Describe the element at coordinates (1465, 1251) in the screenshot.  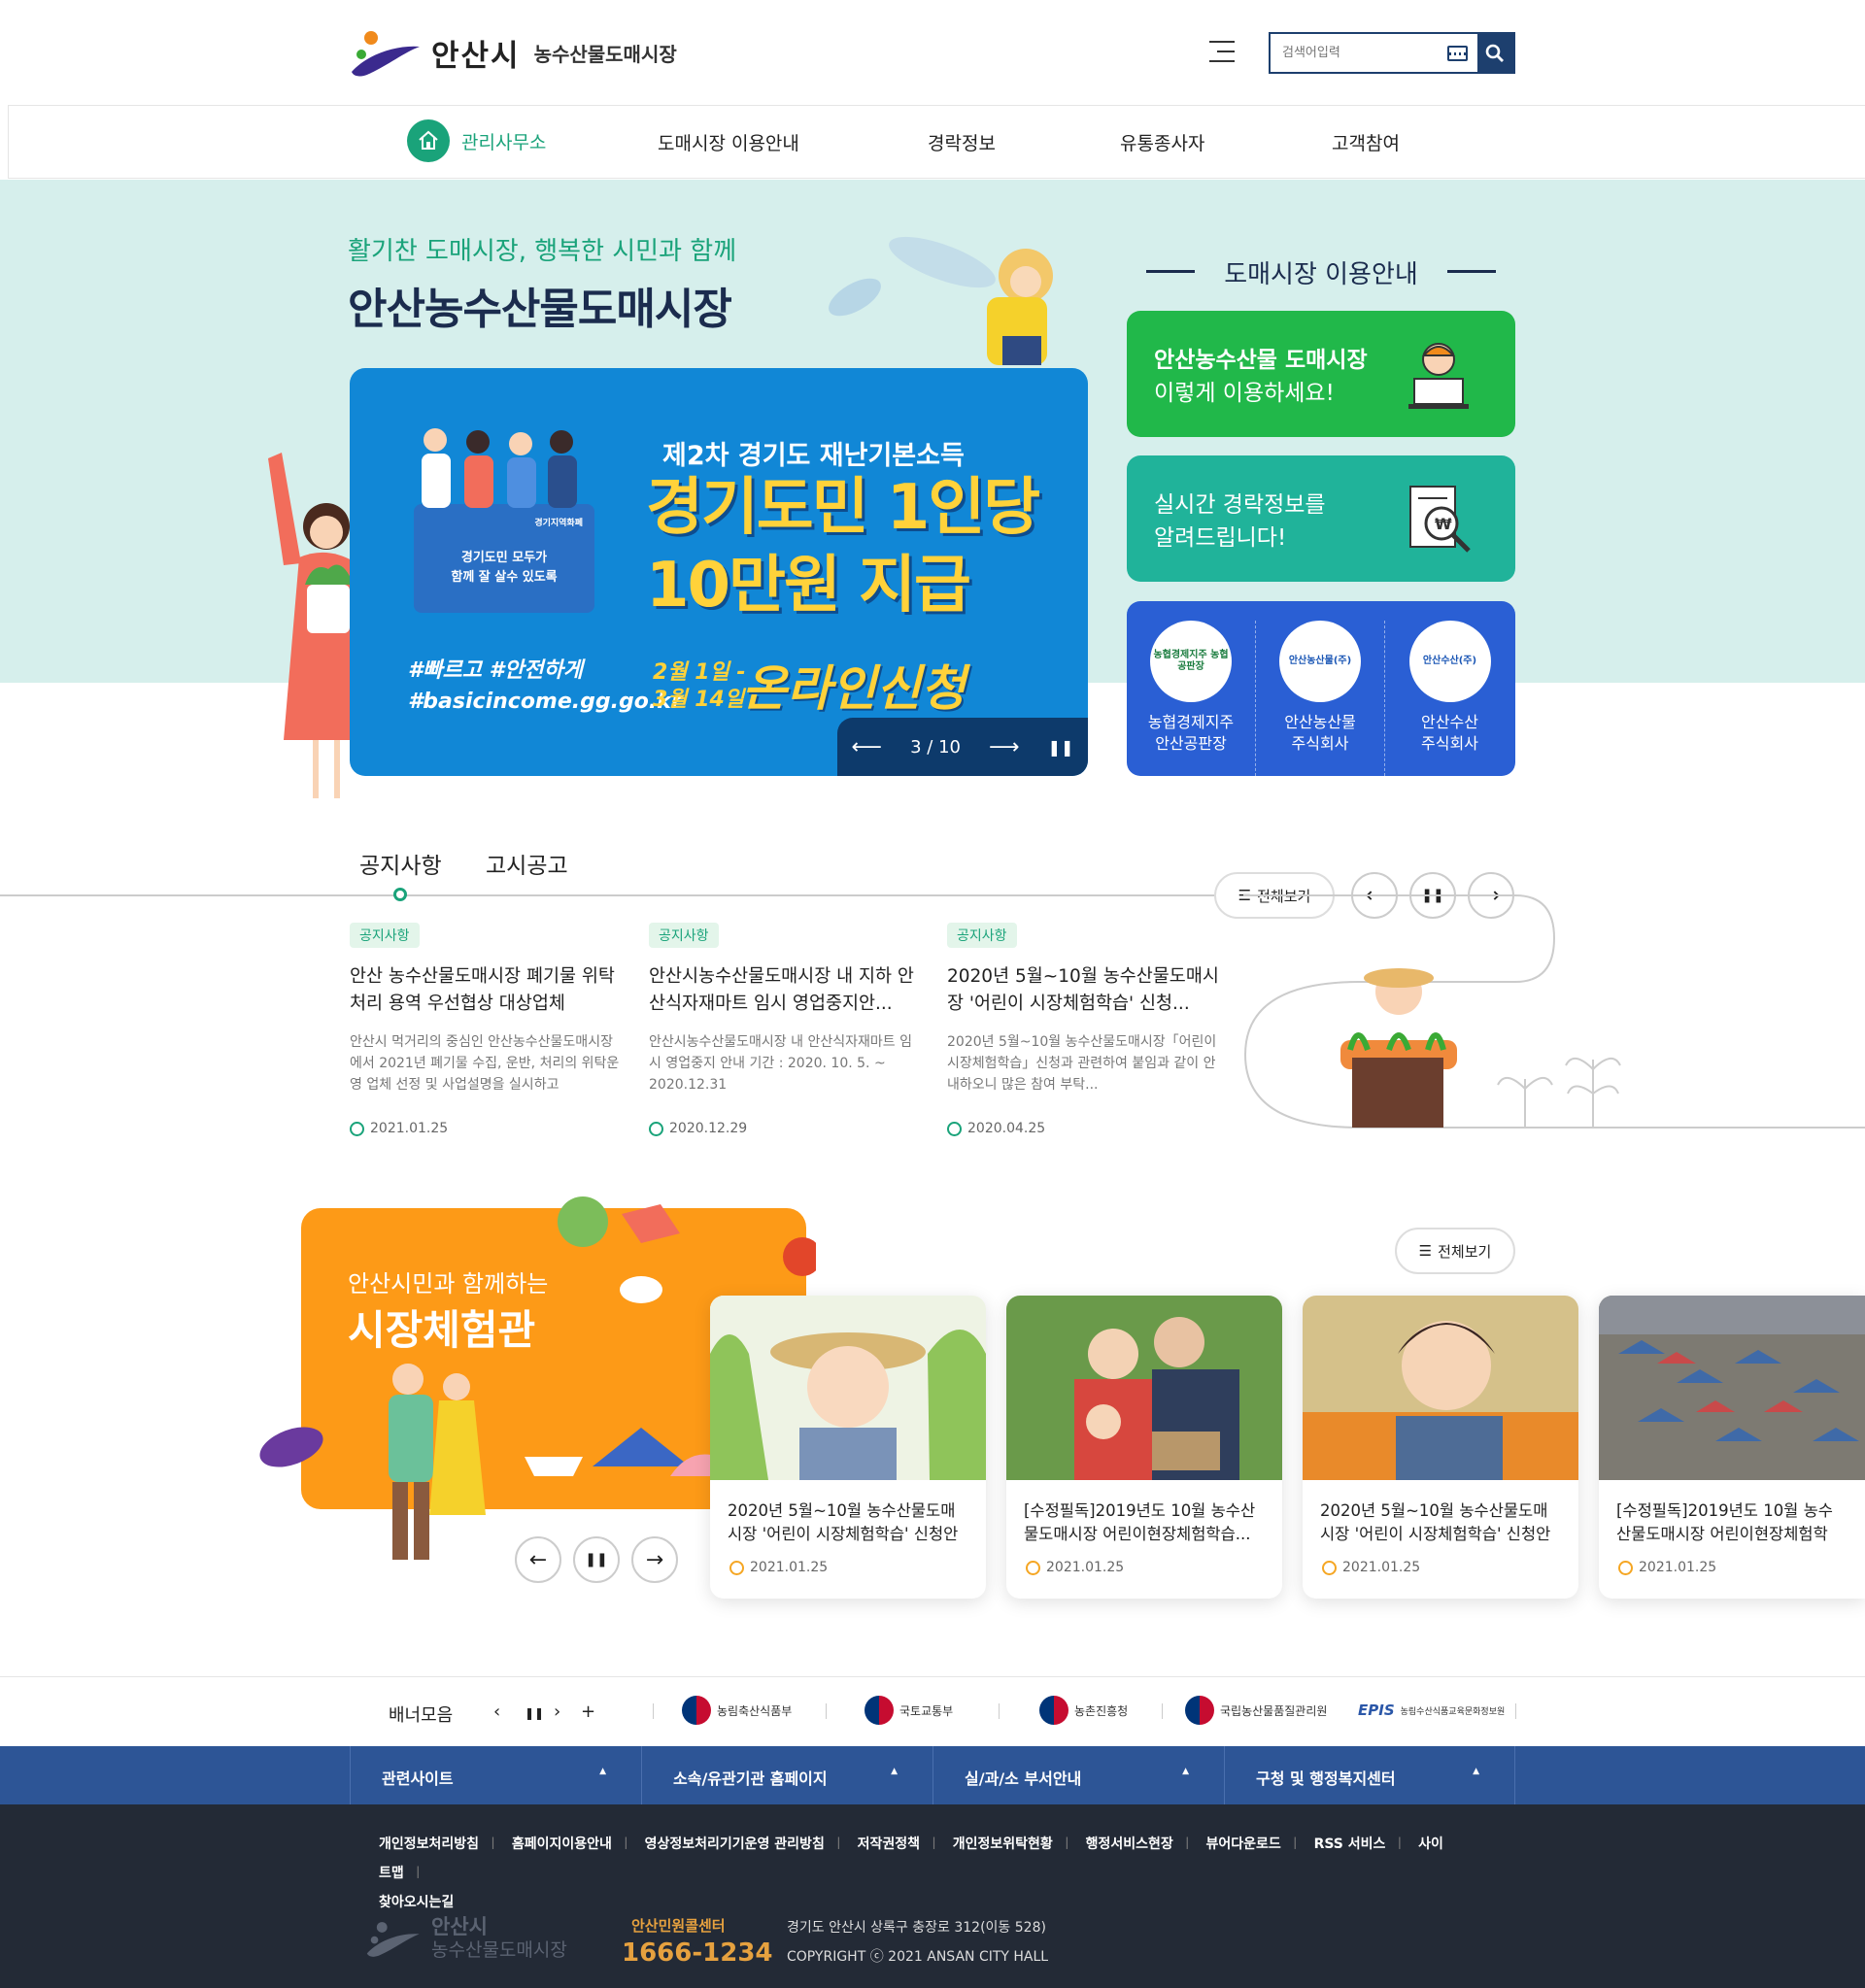
I see `view-all-label: 전체보기` at that location.